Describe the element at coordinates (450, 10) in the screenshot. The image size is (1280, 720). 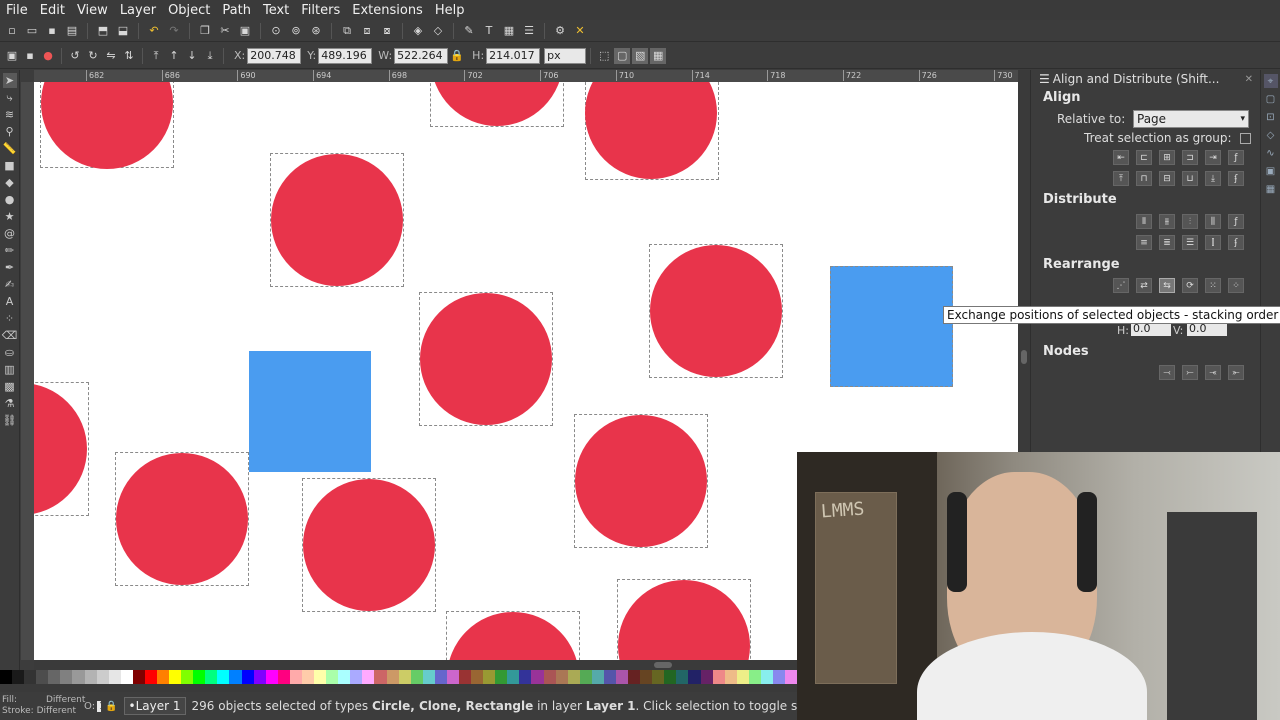
I see `menu-help: Help` at that location.